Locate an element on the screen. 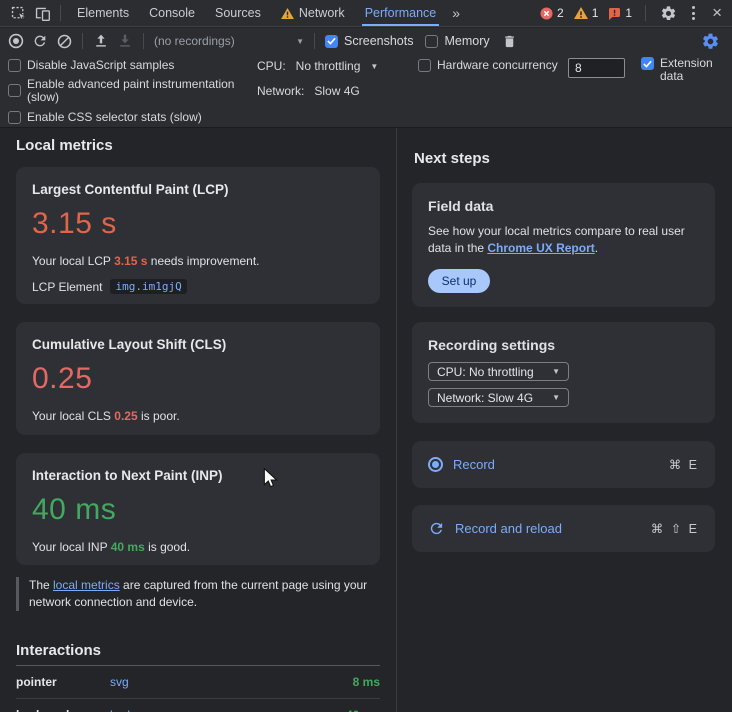 This screenshot has height=712, width=732. cls-card-title: Cumulative Layout Shift (CLS) is located at coordinates (129, 344).